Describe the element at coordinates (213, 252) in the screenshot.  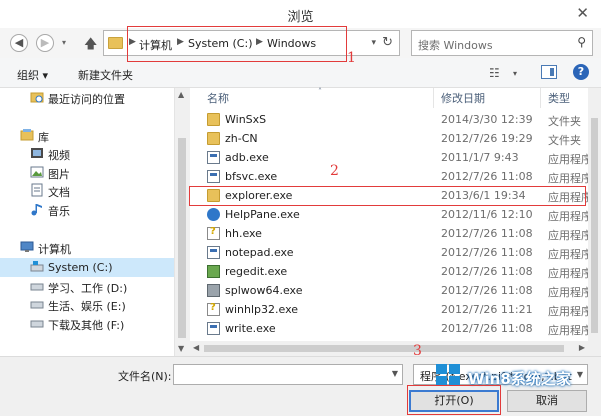
I see `notepad-icon` at that location.